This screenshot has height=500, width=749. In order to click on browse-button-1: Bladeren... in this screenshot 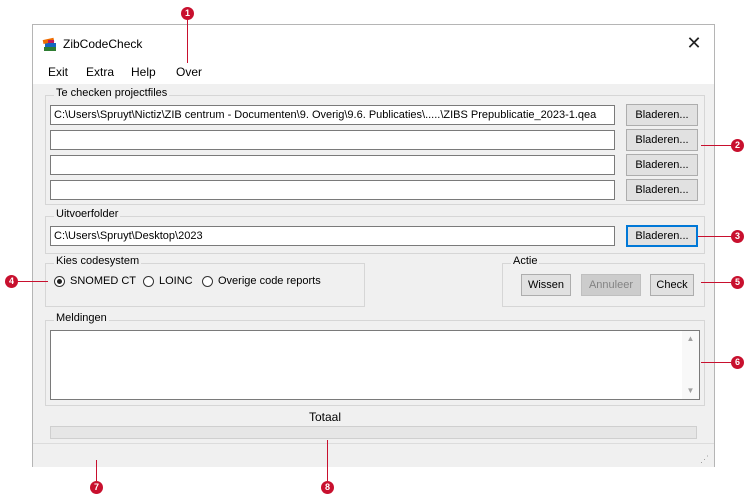, I will do `click(662, 115)`.